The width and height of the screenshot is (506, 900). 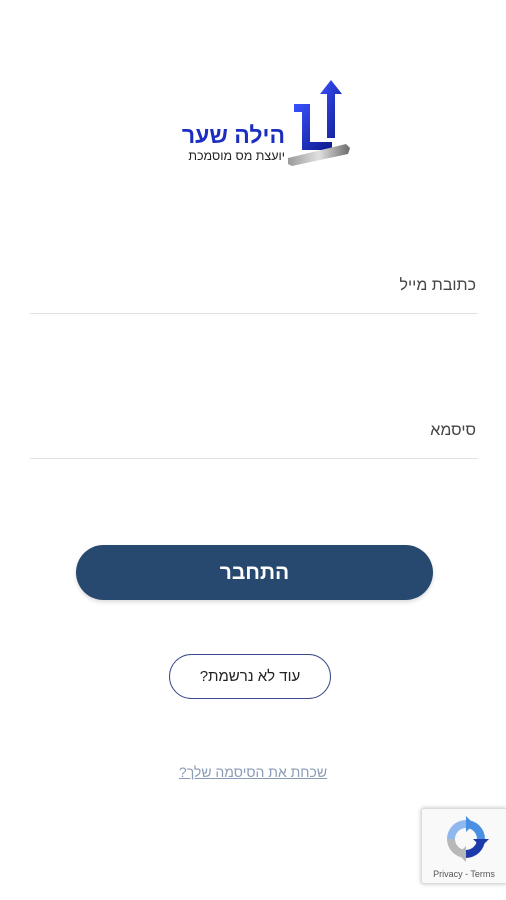 I want to click on password-field, so click(x=254, y=431).